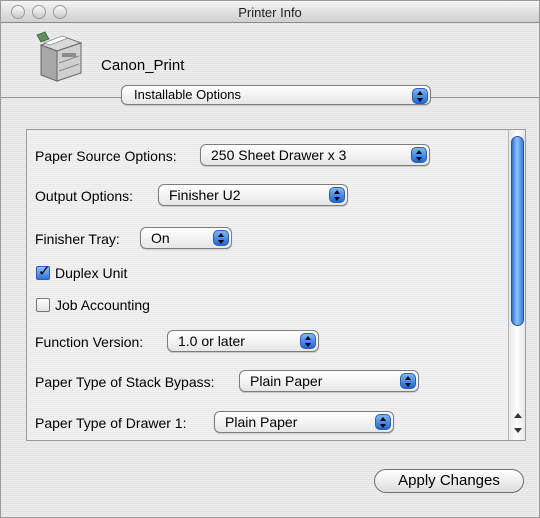 This screenshot has height=518, width=540. Describe the element at coordinates (253, 195) in the screenshot. I see `output-options-popup: Finisher U2` at that location.